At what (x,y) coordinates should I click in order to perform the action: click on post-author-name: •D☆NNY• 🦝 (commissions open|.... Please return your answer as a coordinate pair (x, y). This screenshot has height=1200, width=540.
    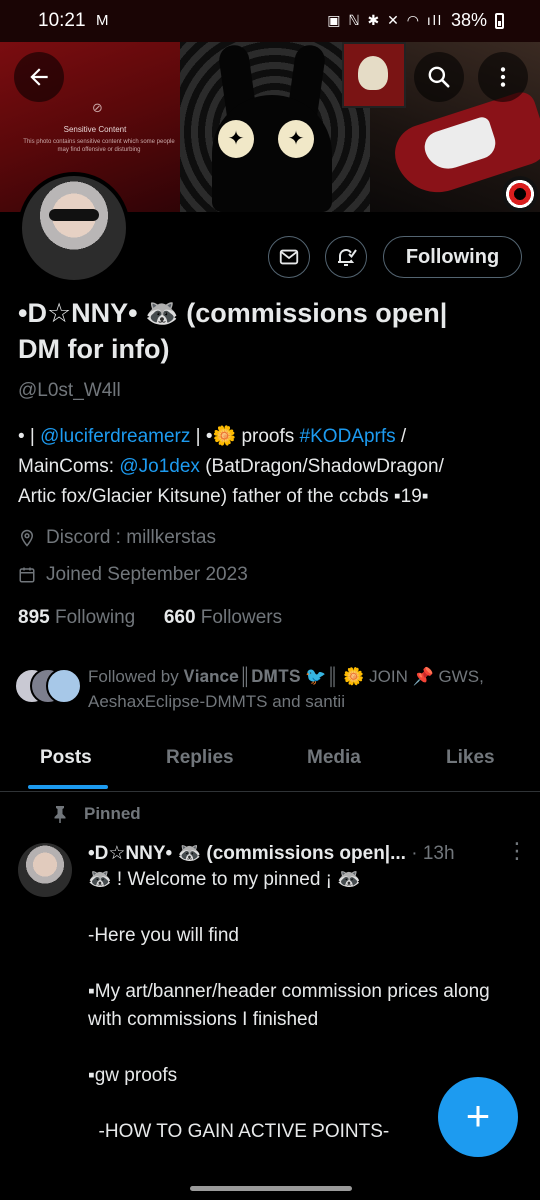
    Looking at the image, I should click on (247, 853).